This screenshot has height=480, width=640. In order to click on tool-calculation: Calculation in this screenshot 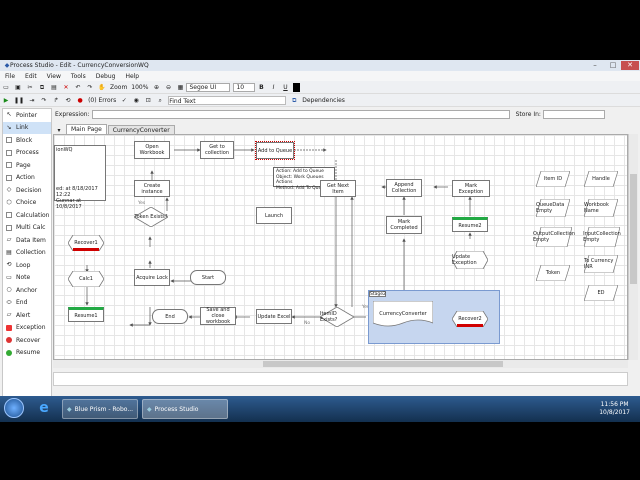, I will do `click(27, 215)`.